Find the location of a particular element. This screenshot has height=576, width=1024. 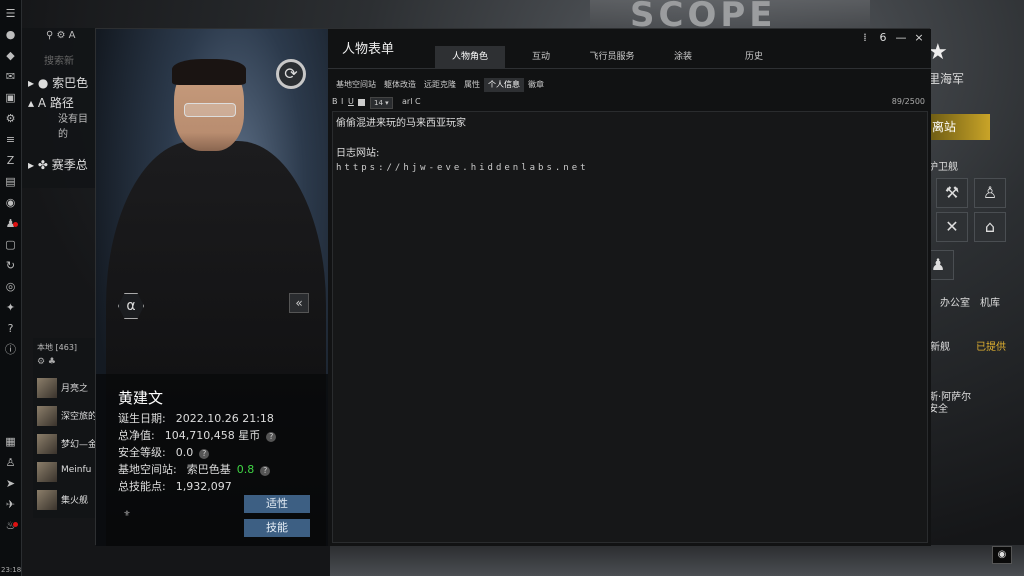

birth-date-row: 诞生日期: 2022.10.26 21:18 is located at coordinates (196, 418).